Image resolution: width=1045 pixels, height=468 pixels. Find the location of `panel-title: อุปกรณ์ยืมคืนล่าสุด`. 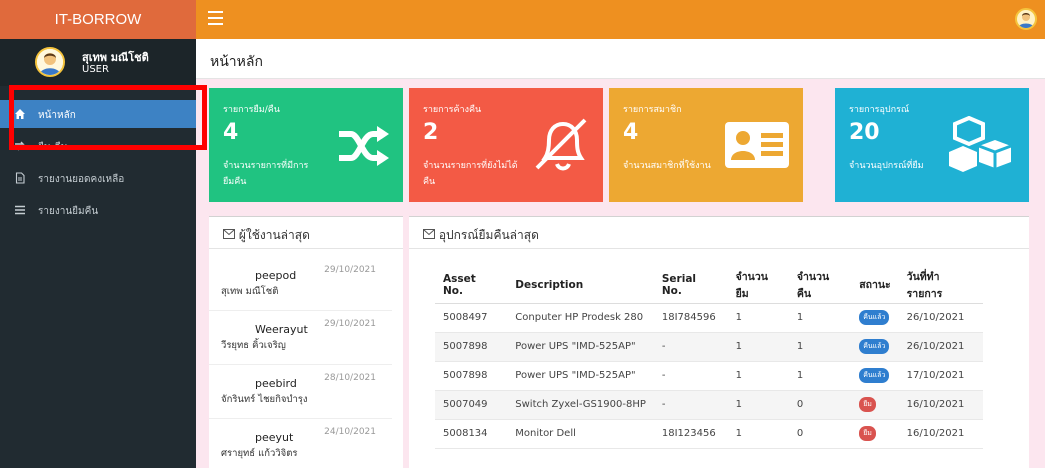

panel-title: อุปกรณ์ยืมคืนล่าสุด is located at coordinates (488, 235).